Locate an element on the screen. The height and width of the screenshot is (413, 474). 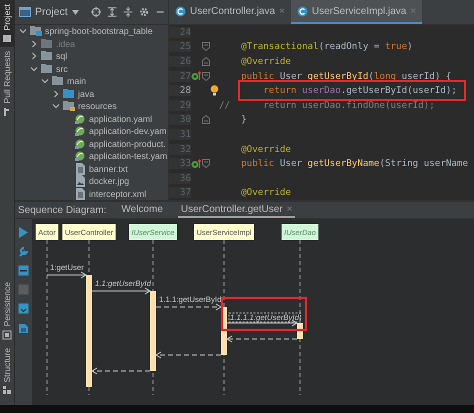
module-icon is located at coordinates (36, 31).